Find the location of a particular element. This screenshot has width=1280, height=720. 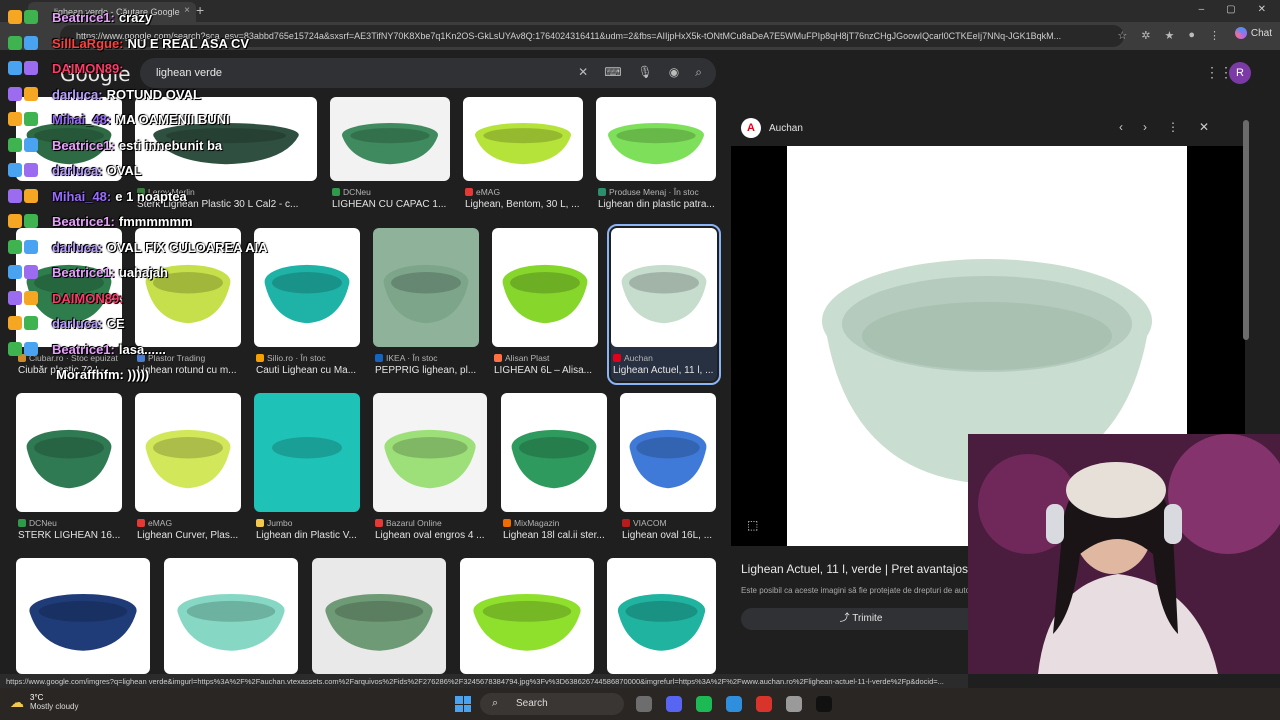

spotify-icon is located at coordinates (704, 704).